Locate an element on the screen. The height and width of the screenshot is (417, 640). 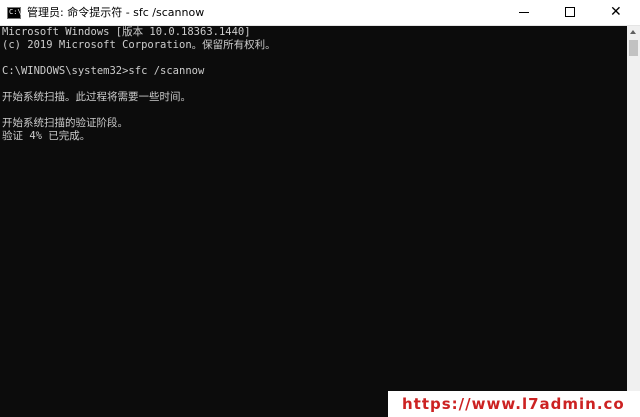
scroll-thumb is located at coordinates (633, 48).